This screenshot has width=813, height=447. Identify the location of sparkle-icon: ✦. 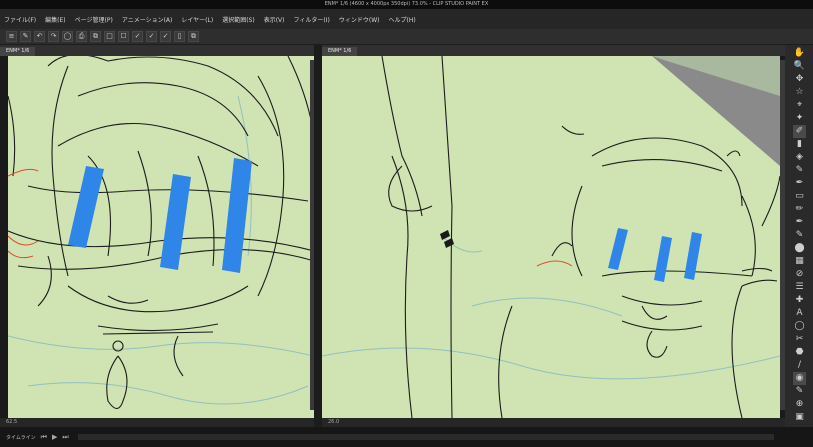
(799, 118).